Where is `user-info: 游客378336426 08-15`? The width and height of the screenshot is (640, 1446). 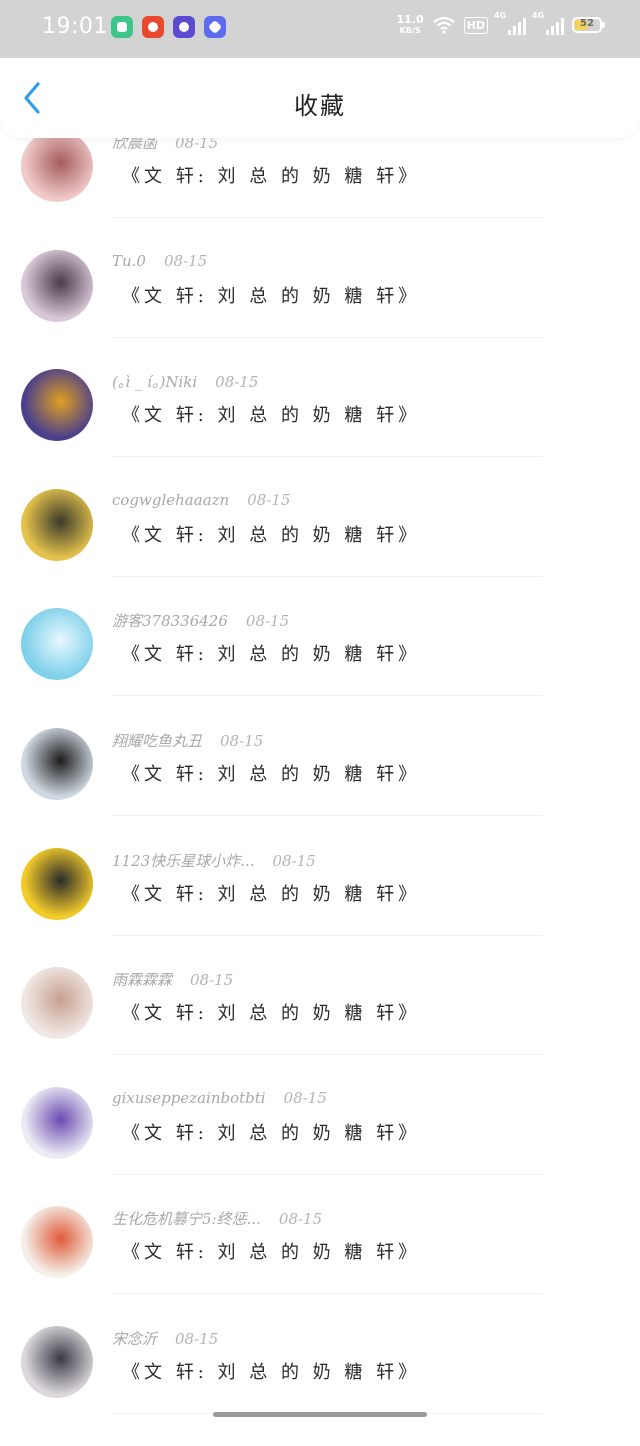 user-info: 游客378336426 08-15 is located at coordinates (200, 620).